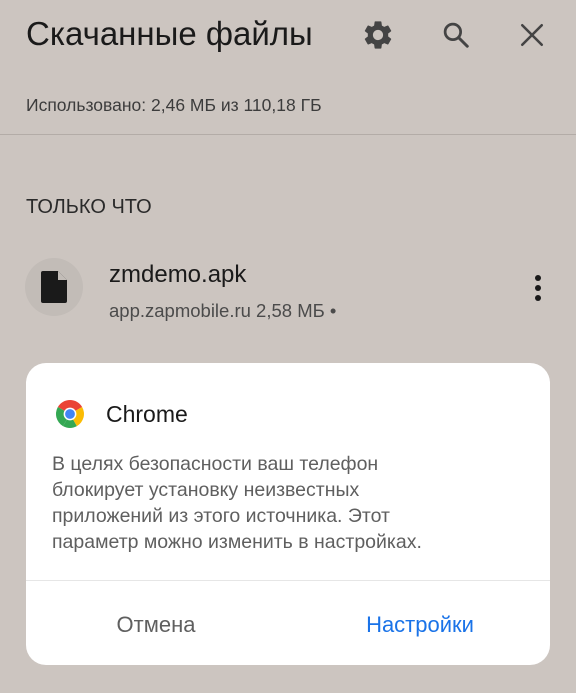 This screenshot has height=693, width=576. I want to click on chrome-icon, so click(70, 414).